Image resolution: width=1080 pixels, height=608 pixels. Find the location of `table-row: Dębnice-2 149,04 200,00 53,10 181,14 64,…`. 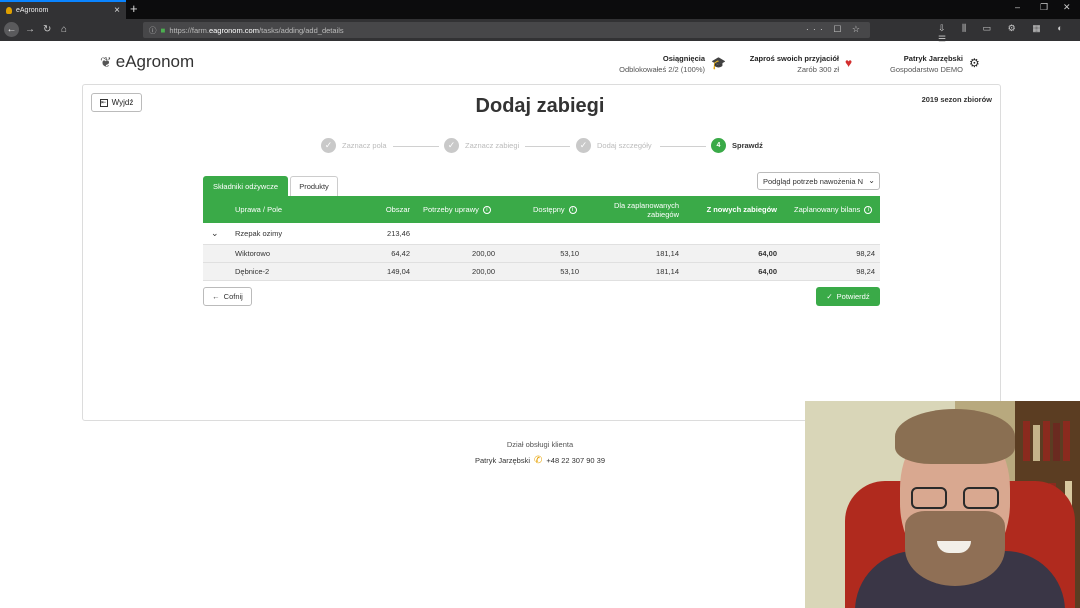

table-row: Dębnice-2 149,04 200,00 53,10 181,14 64,… is located at coordinates (541, 272).